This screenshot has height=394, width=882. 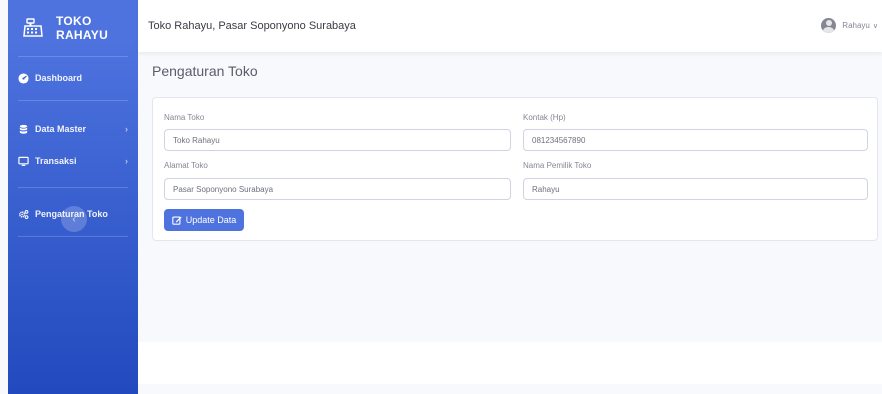 I want to click on nama-toko-label: Nama Toko, so click(x=184, y=117).